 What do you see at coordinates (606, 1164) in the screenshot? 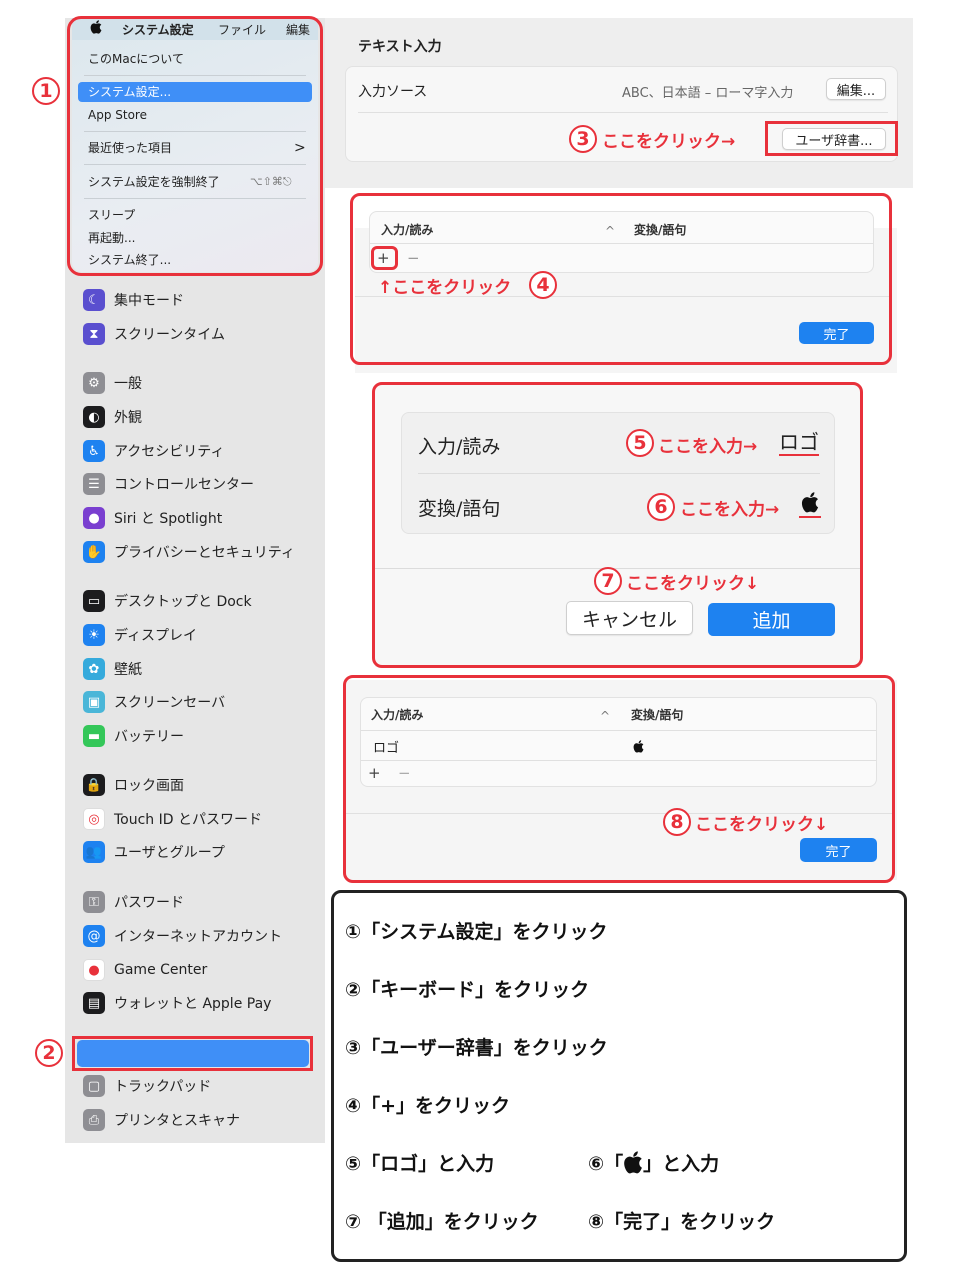
I see `instruction-step-6-prefix: ⑥「` at bounding box center [606, 1164].